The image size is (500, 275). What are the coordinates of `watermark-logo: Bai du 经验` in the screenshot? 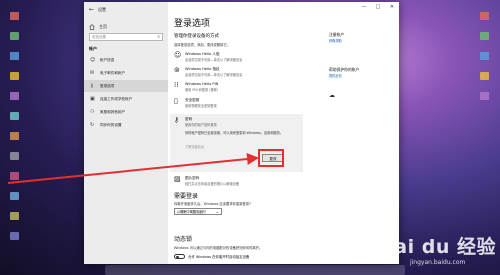 It's located at (437, 247).